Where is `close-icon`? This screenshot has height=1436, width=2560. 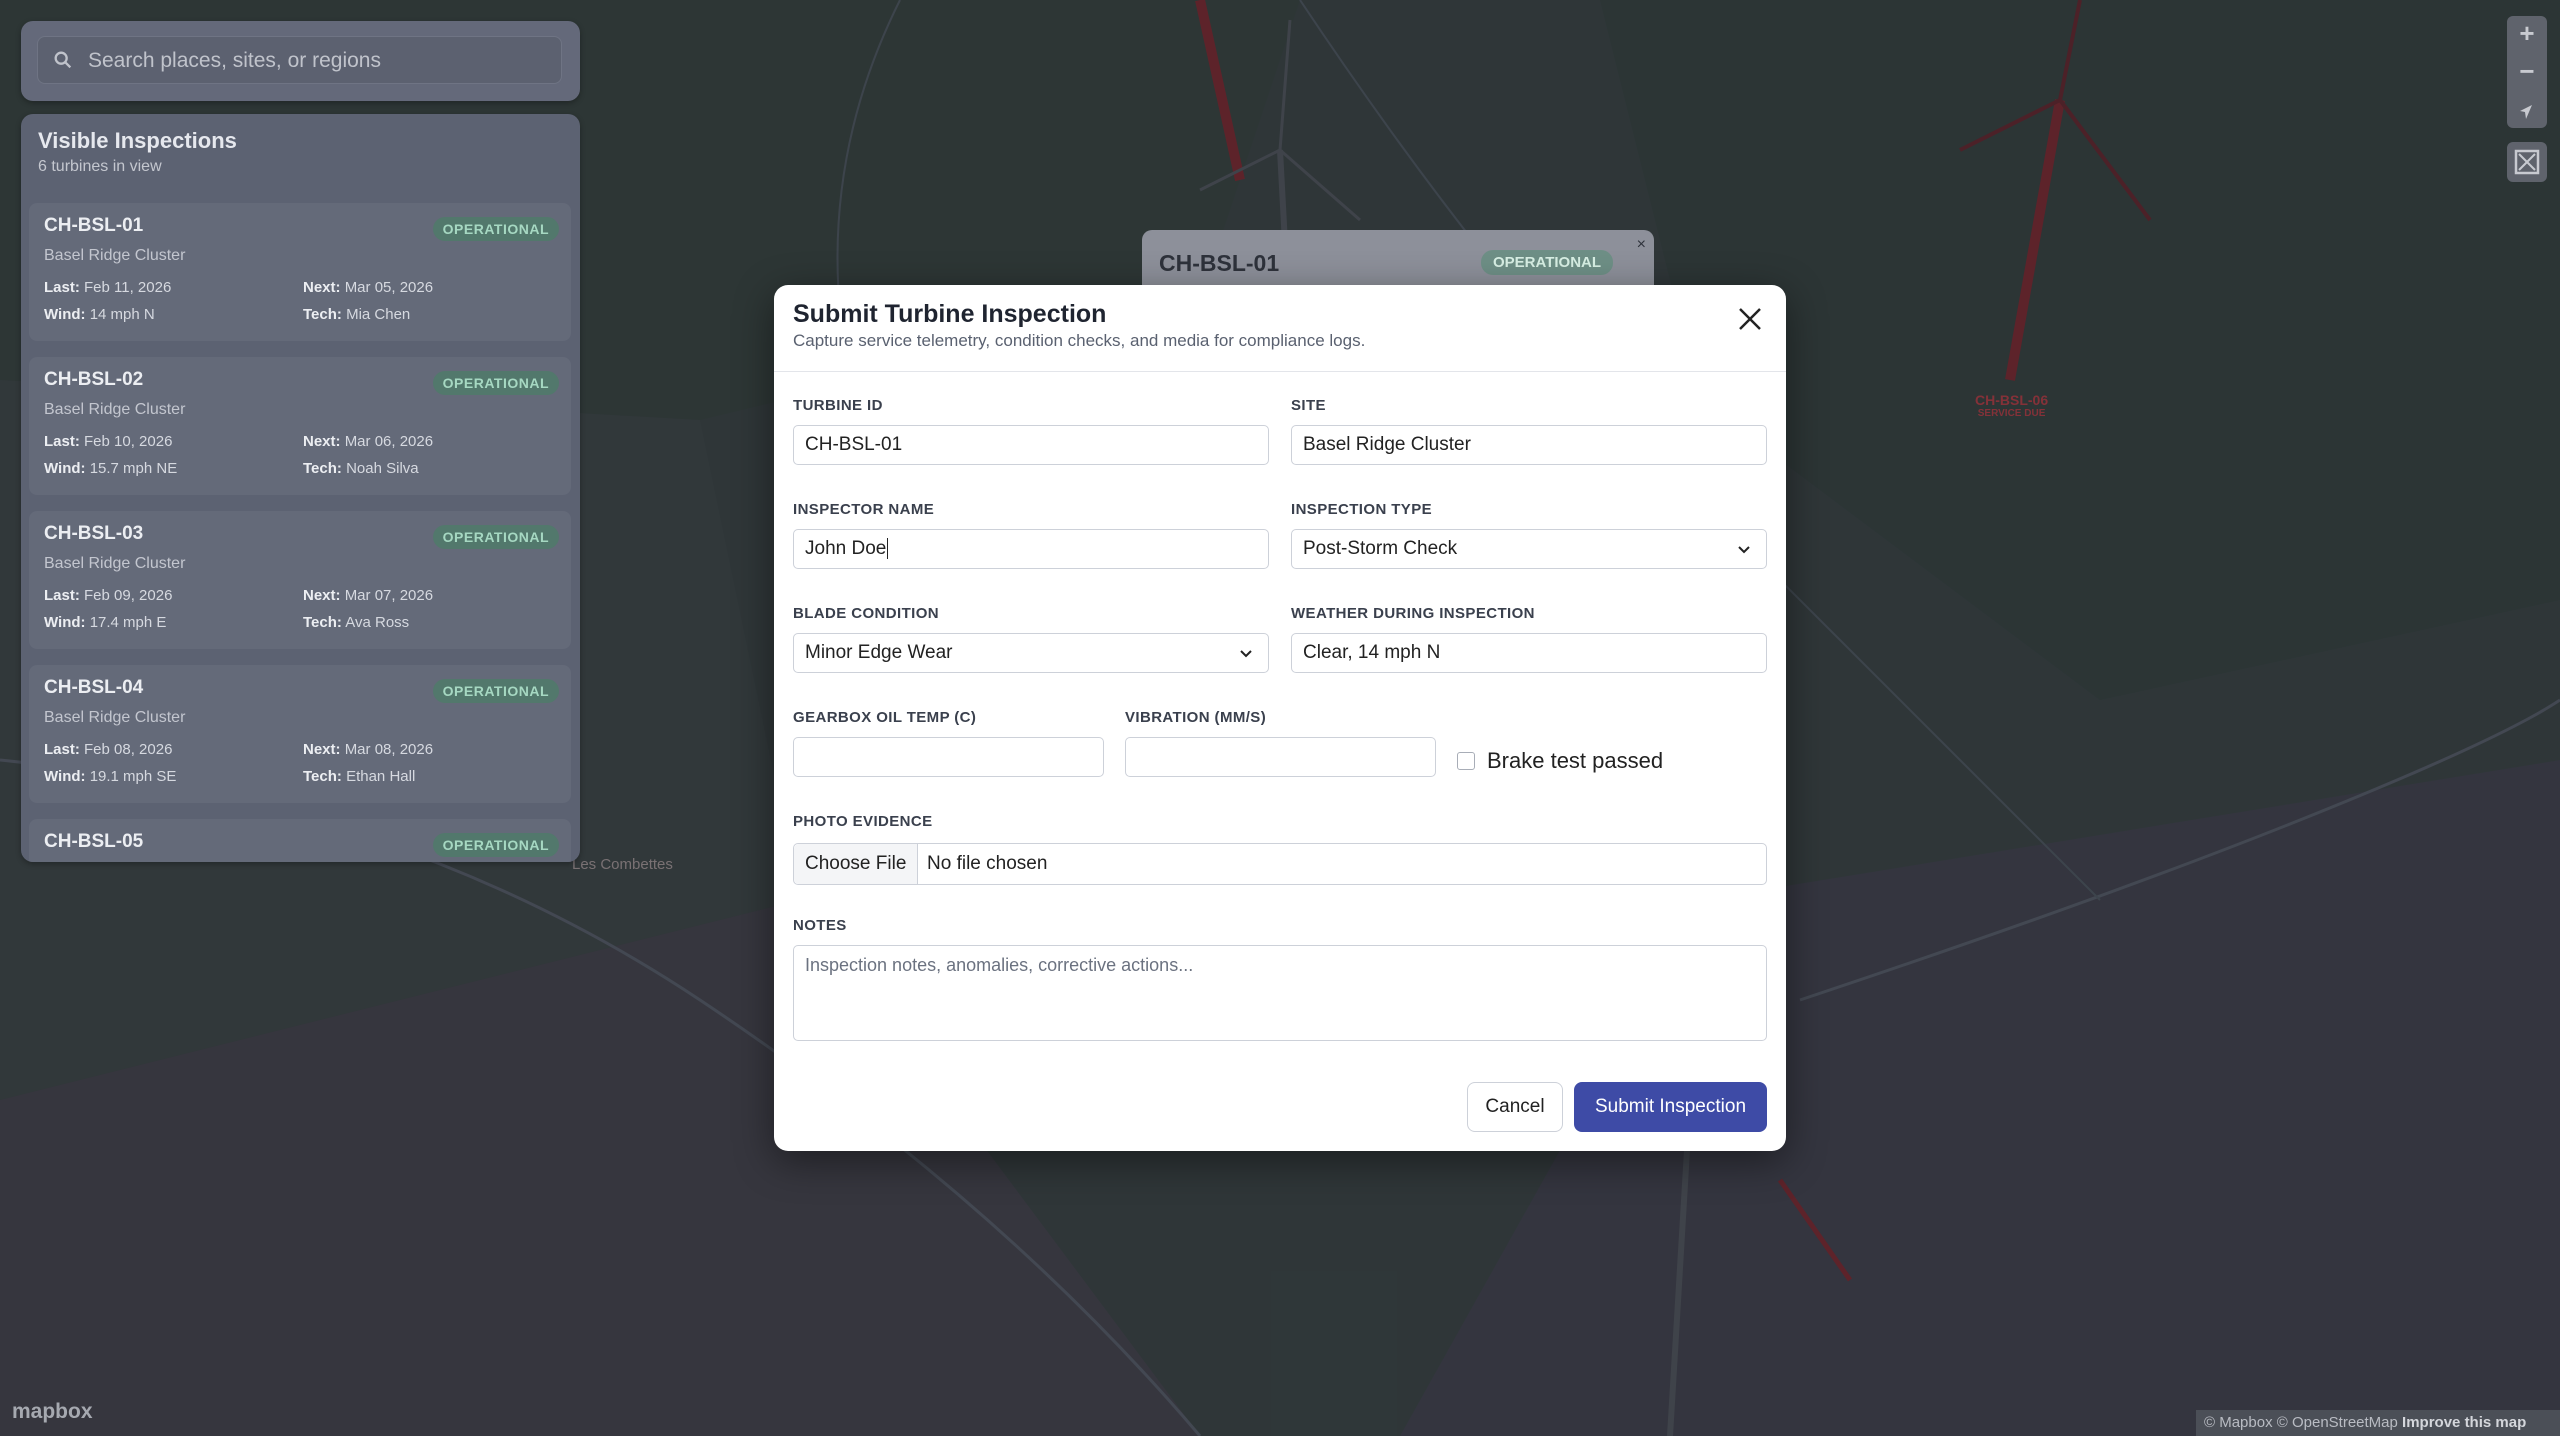
close-icon is located at coordinates (1750, 319).